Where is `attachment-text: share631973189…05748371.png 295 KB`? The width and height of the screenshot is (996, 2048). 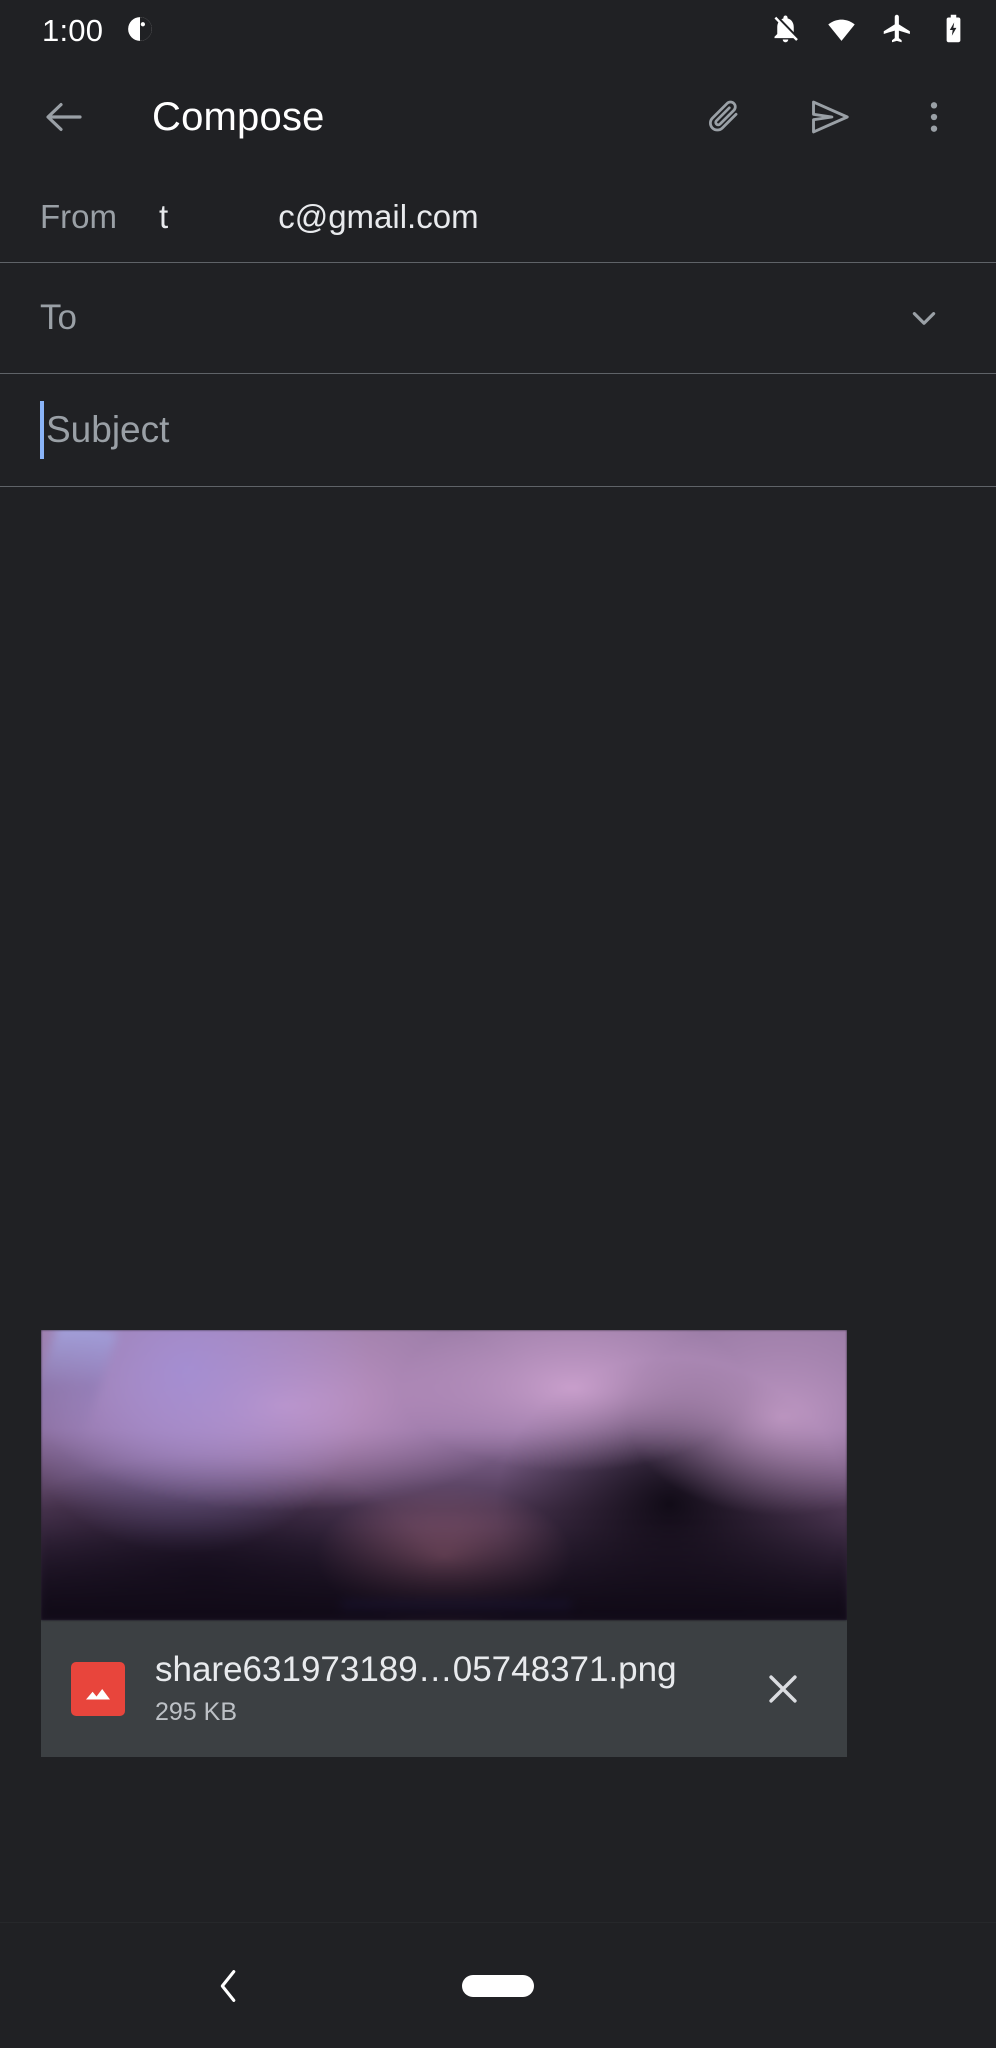 attachment-text: share631973189…05748371.png 295 KB is located at coordinates (450, 1688).